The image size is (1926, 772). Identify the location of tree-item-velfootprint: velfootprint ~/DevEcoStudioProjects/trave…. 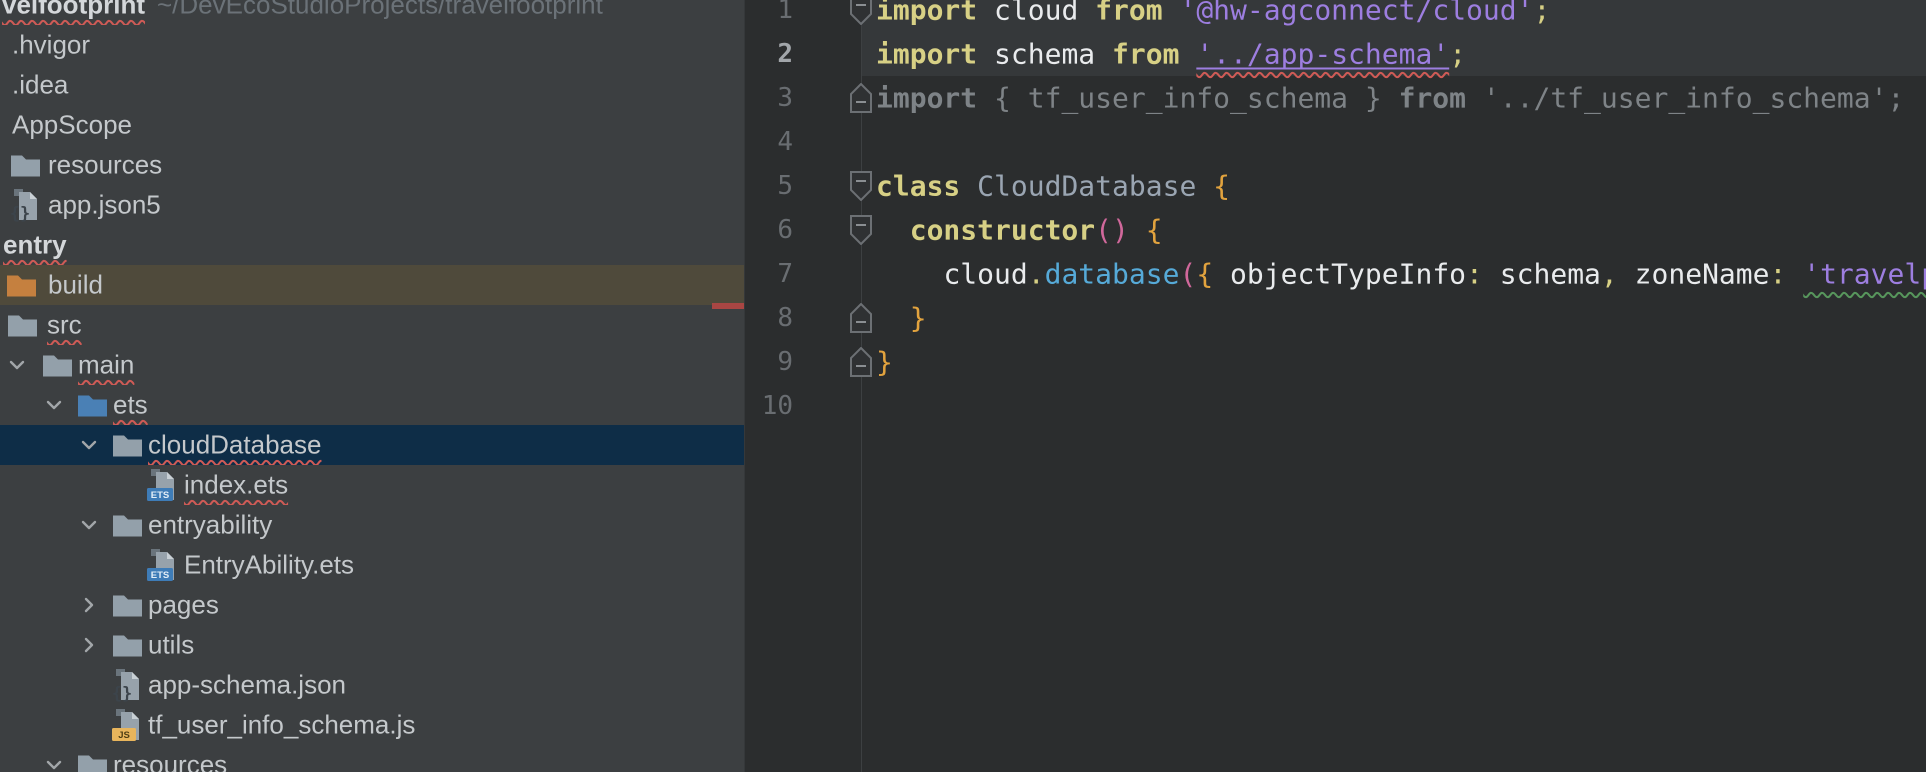
(372, 12).